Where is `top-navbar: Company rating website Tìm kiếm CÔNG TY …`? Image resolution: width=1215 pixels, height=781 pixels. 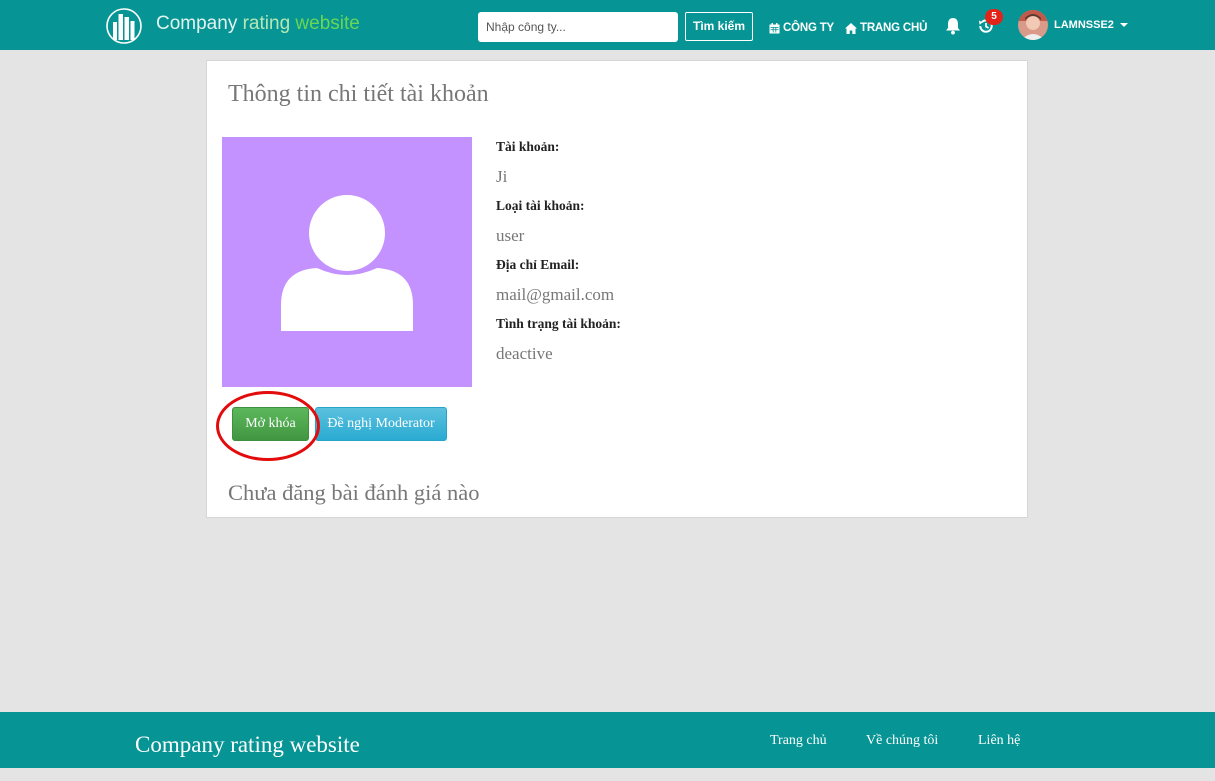 top-navbar: Company rating website Tìm kiếm CÔNG TY … is located at coordinates (607, 25).